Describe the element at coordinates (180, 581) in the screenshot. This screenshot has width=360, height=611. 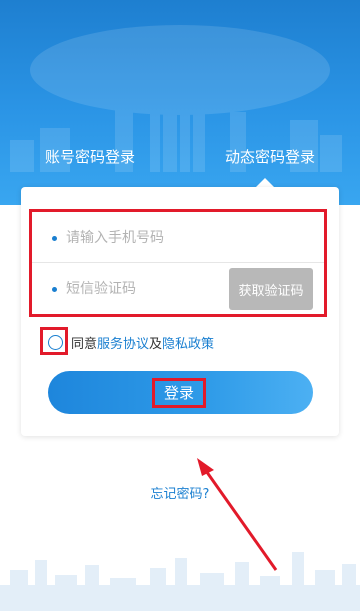
I see `city-skyline-footer` at that location.